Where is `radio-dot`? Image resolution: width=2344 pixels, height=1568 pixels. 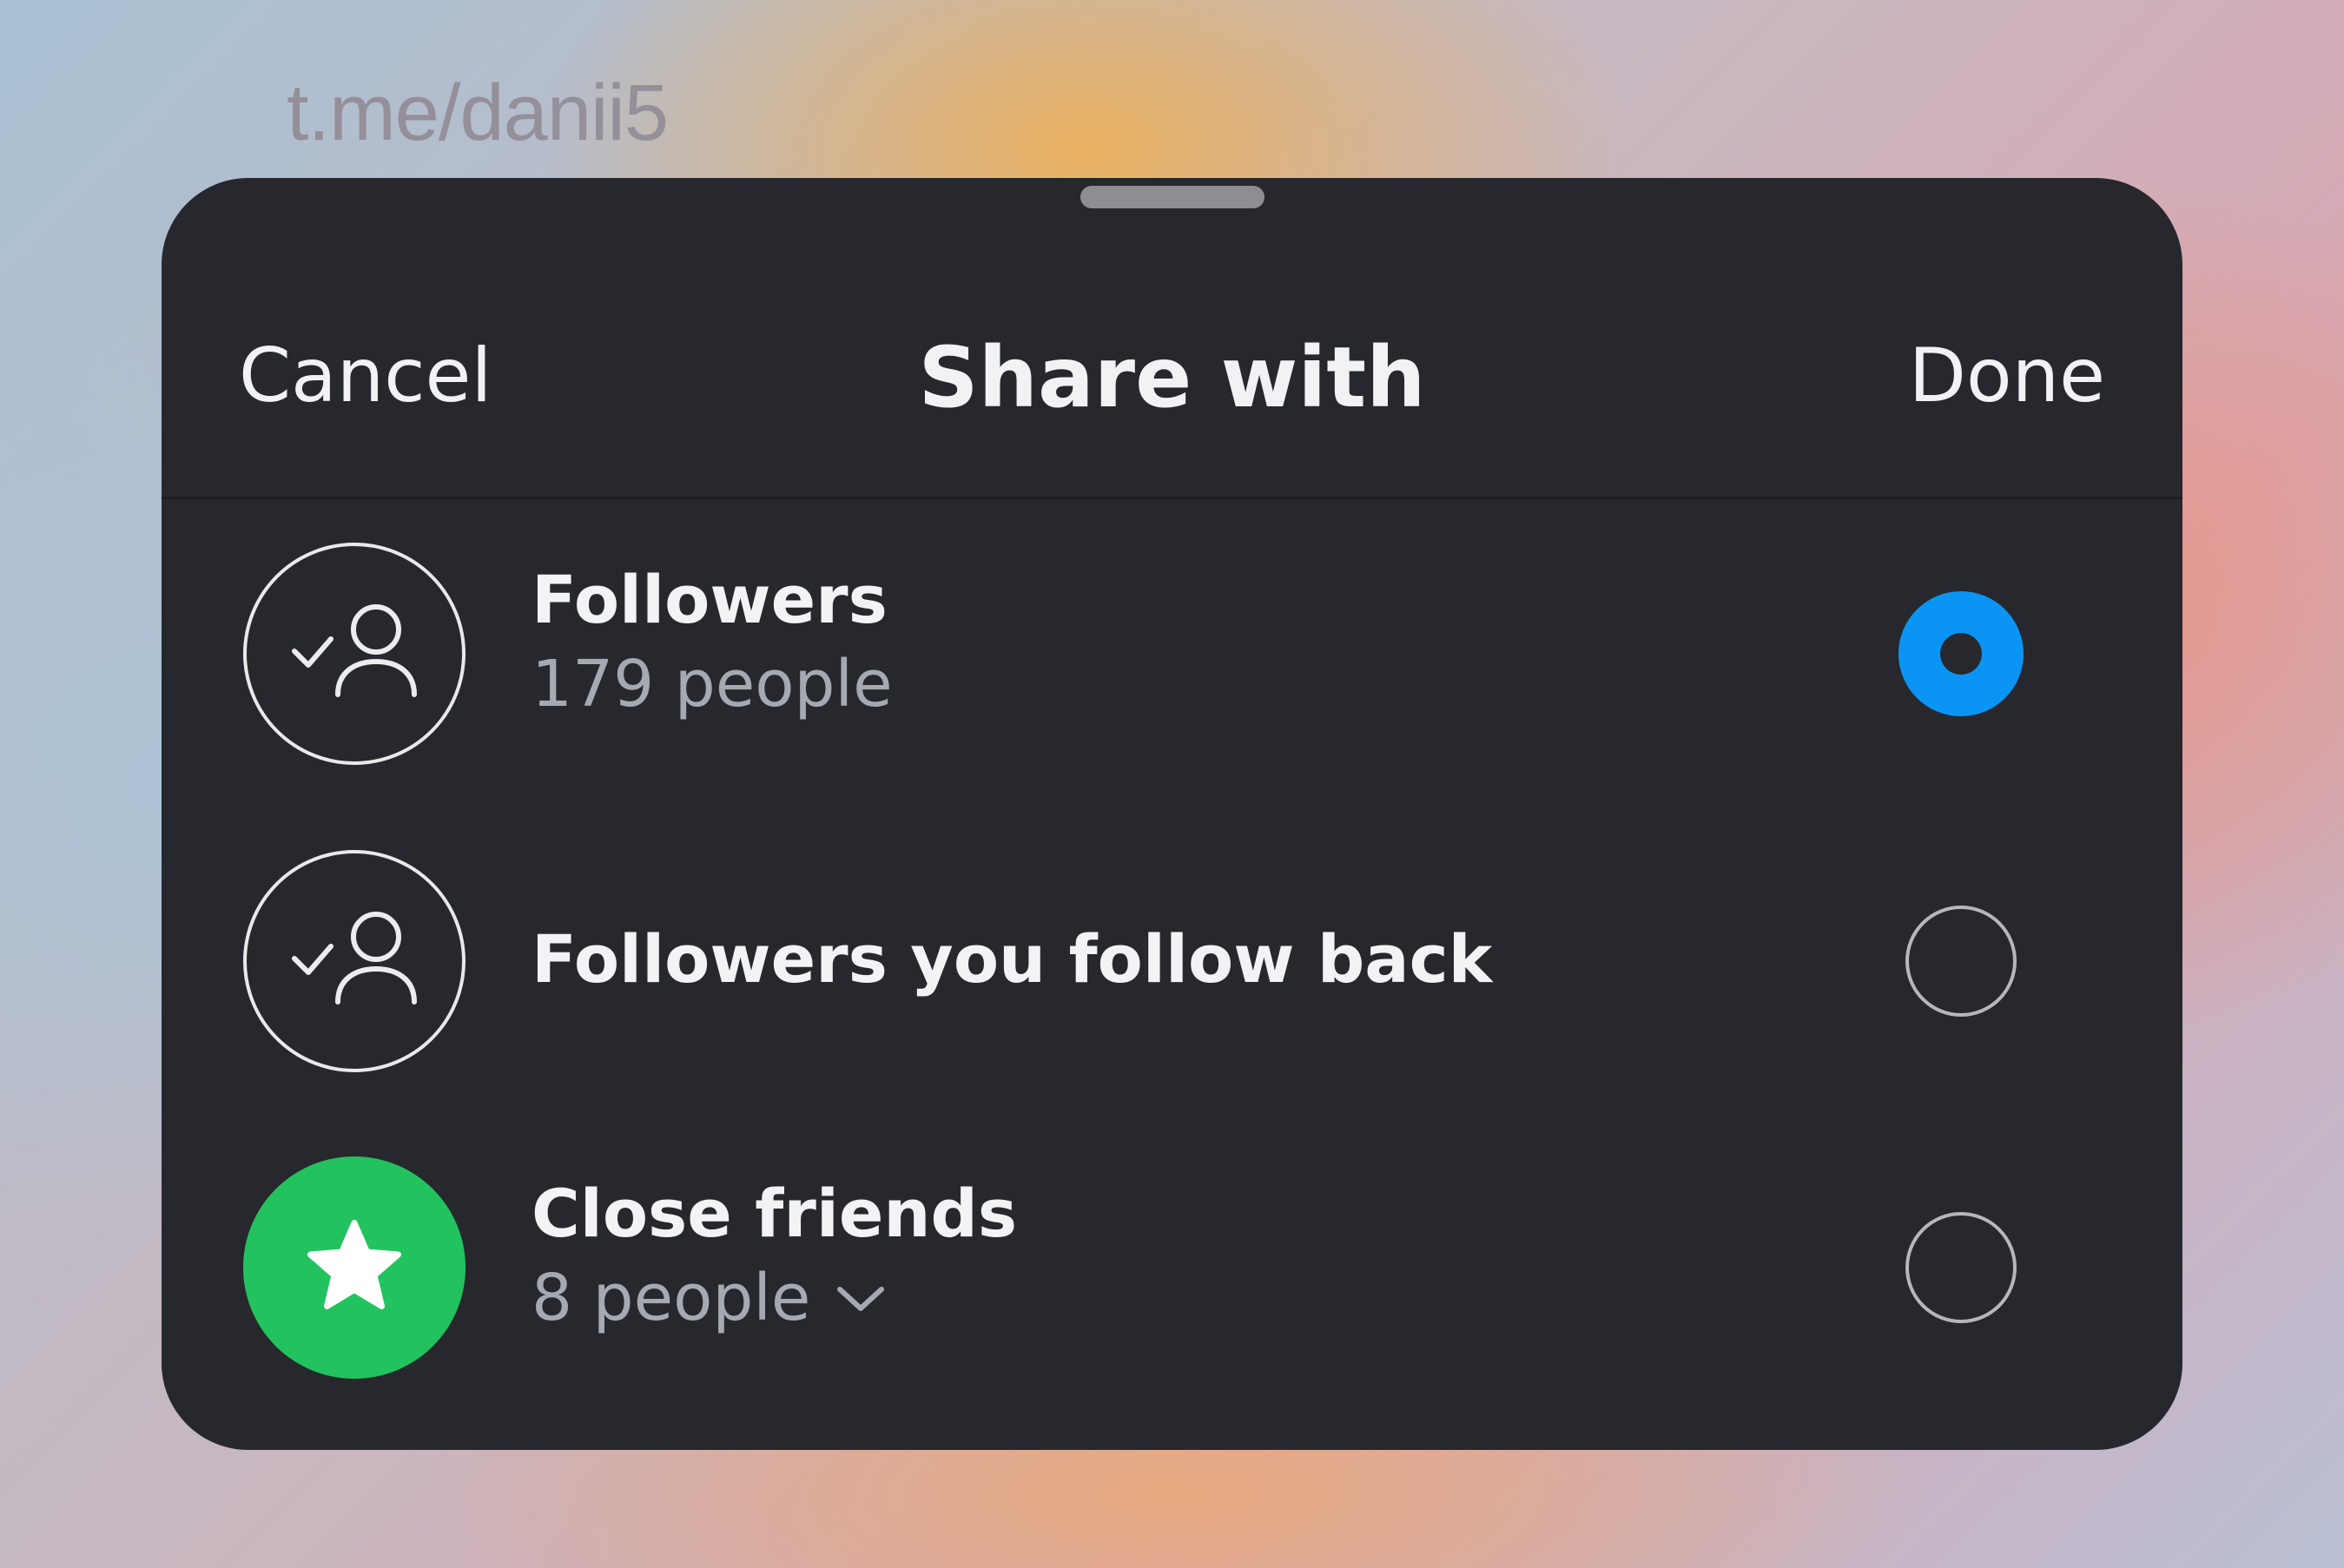
radio-dot is located at coordinates (1961, 654).